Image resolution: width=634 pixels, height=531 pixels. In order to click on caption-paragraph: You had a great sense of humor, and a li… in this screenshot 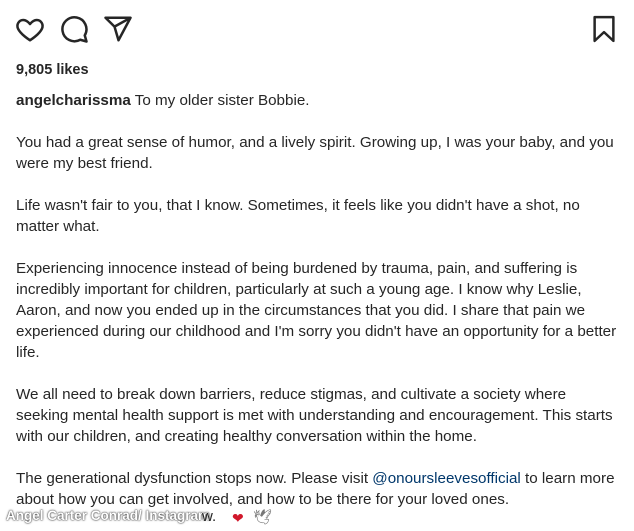, I will do `click(315, 153)`.